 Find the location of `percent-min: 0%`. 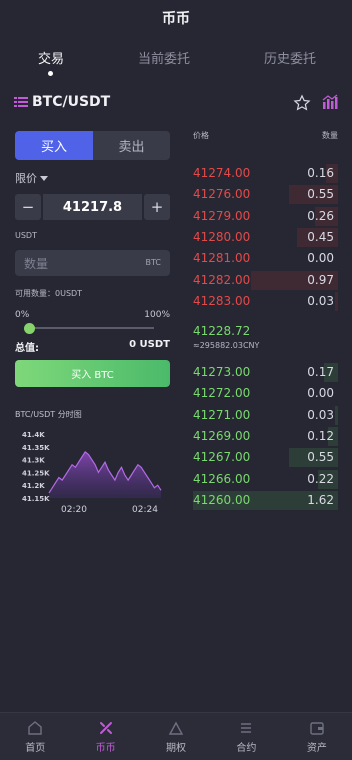

percent-min: 0% is located at coordinates (22, 315).